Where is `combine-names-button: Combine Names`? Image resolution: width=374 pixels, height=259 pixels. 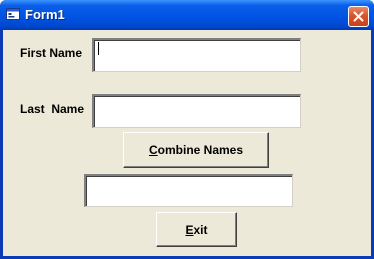
combine-names-button: Combine Names is located at coordinates (196, 150).